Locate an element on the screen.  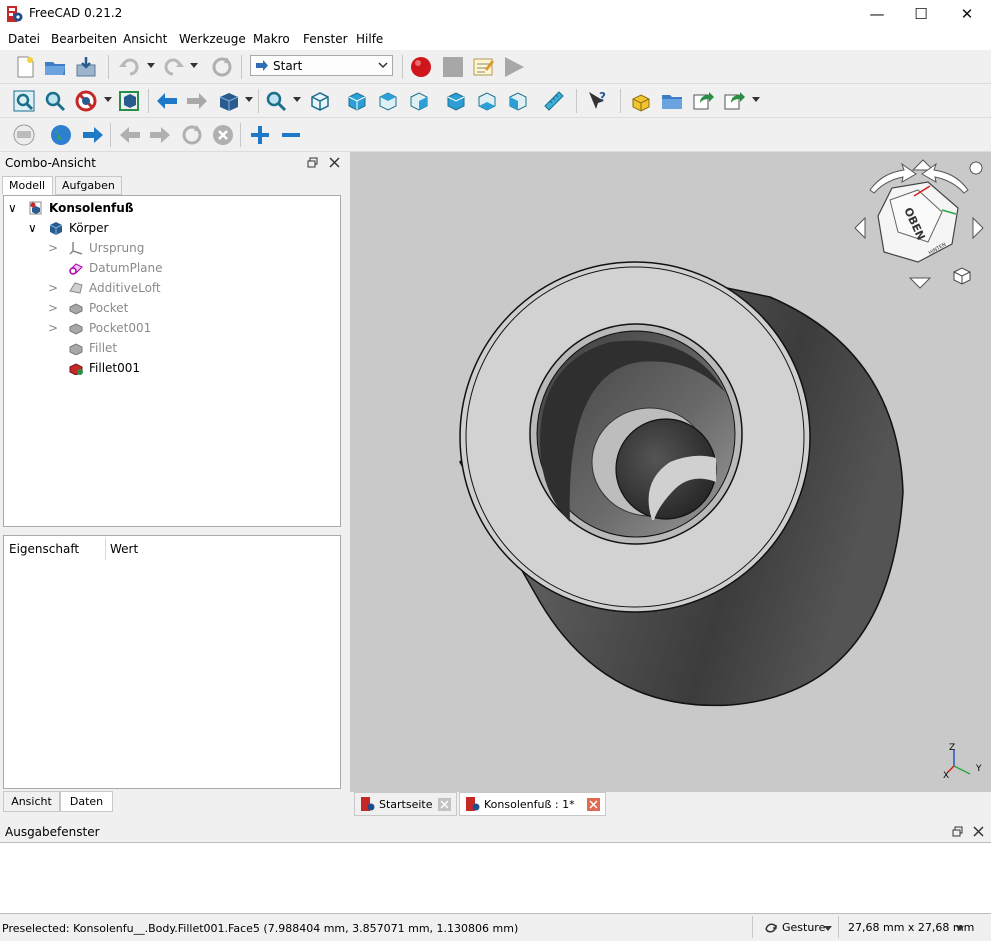
dimension-button: 27,68 mm x 27,68 mm is located at coordinates (910, 927).